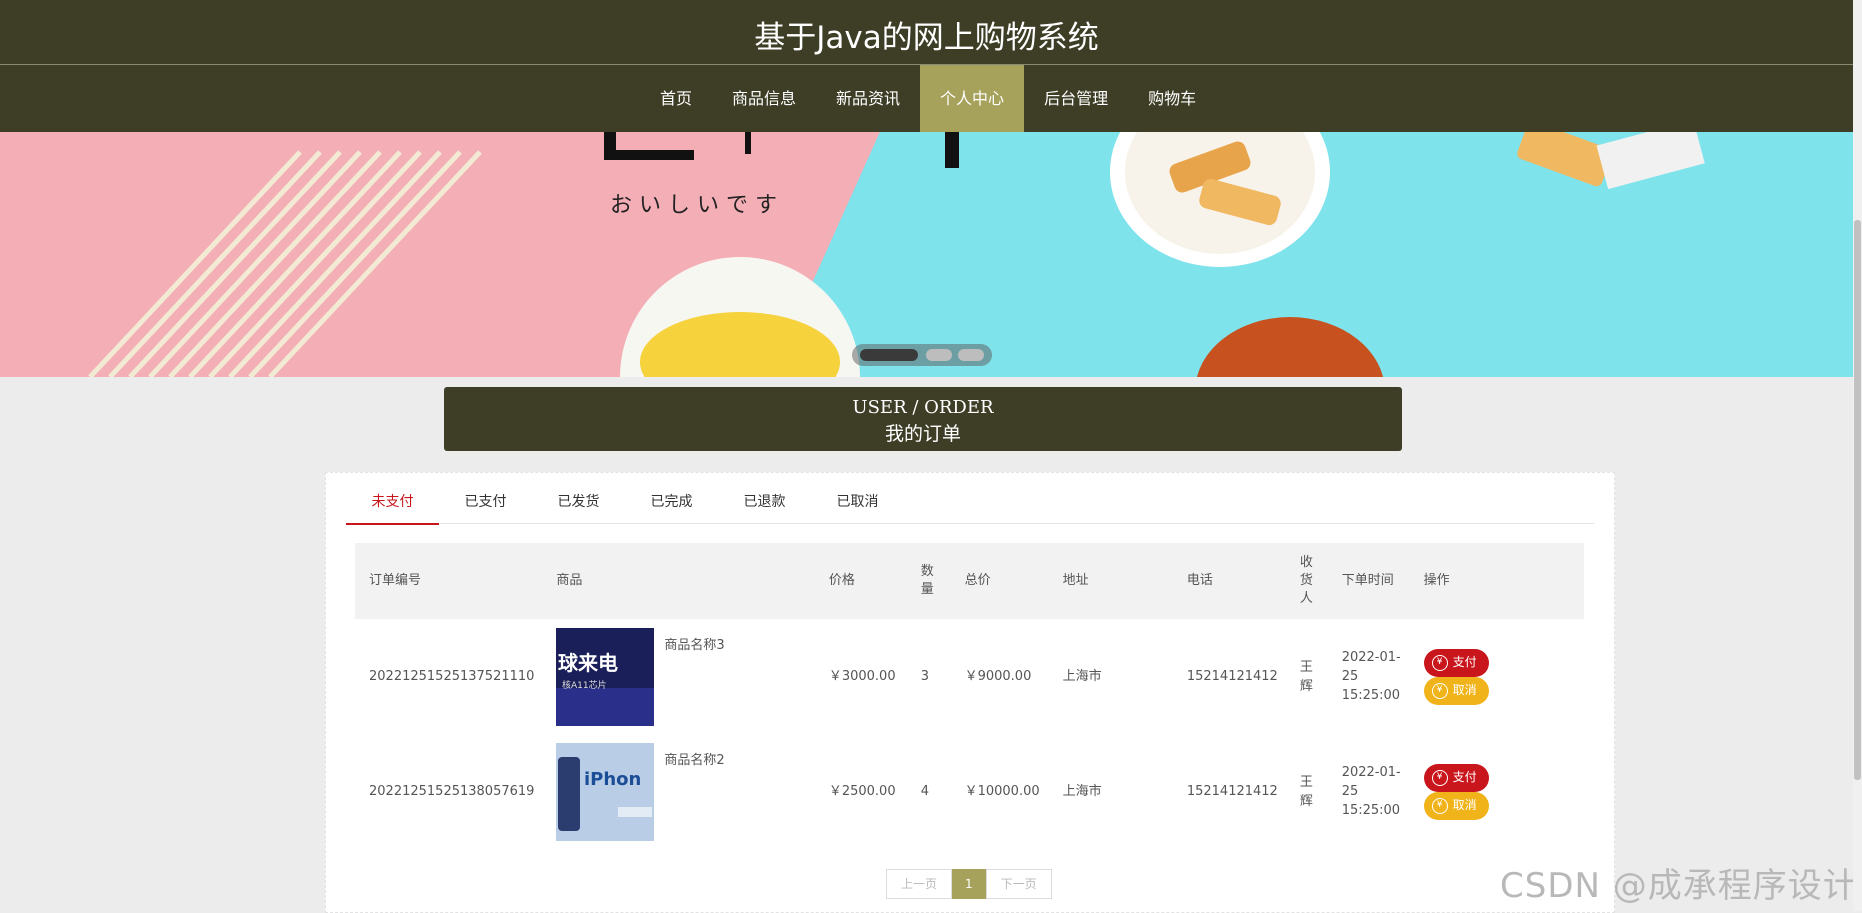  I want to click on col-time: 下单时间, so click(1367, 580).